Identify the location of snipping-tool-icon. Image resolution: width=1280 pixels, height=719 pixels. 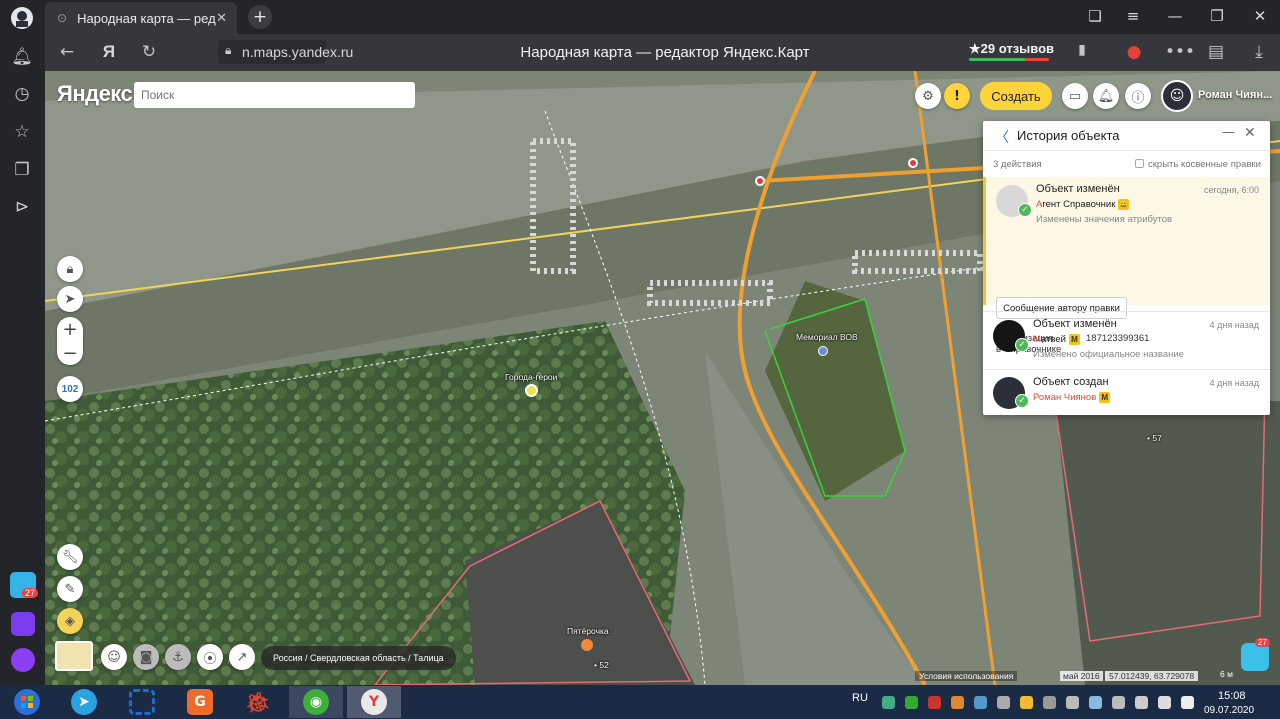
(142, 702).